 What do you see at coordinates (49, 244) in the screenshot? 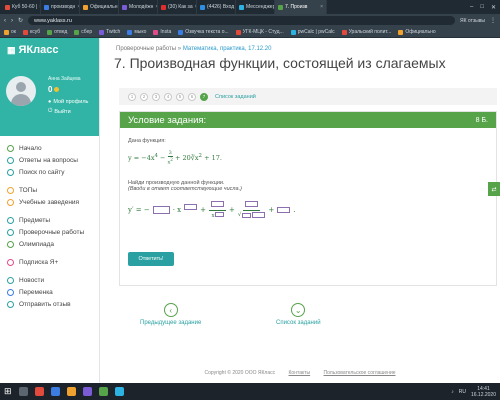
I see `sidebar-menu-item: Олимпиада` at bounding box center [49, 244].